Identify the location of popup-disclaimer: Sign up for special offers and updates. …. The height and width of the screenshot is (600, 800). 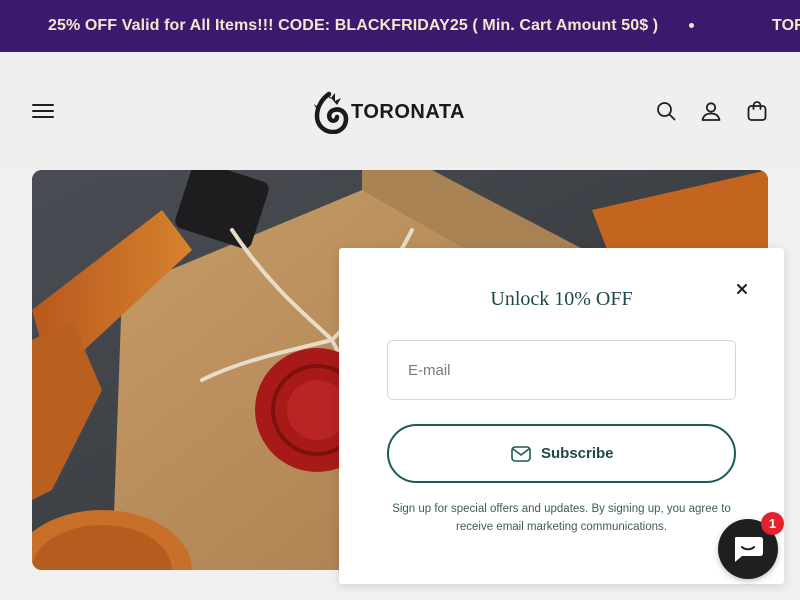
(561, 518).